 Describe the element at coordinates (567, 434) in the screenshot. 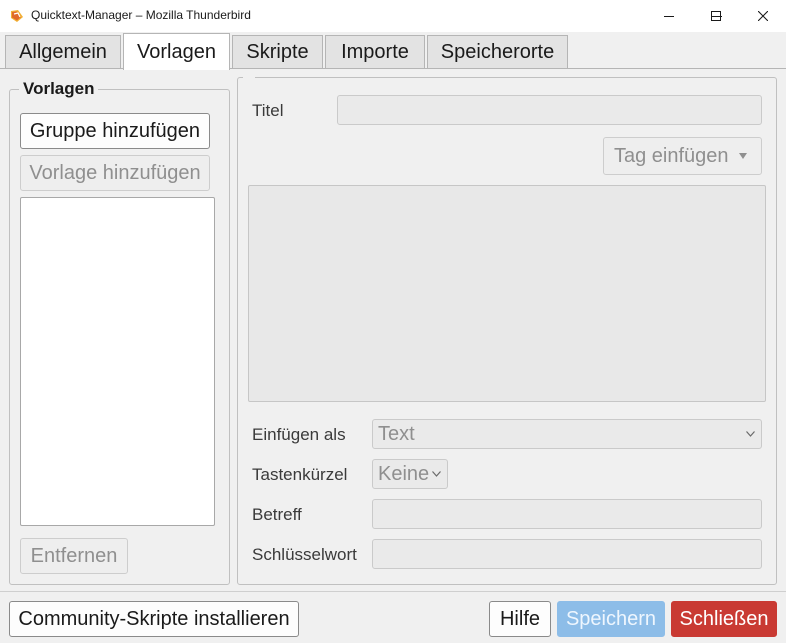

I see `insert-as-select: Text` at that location.